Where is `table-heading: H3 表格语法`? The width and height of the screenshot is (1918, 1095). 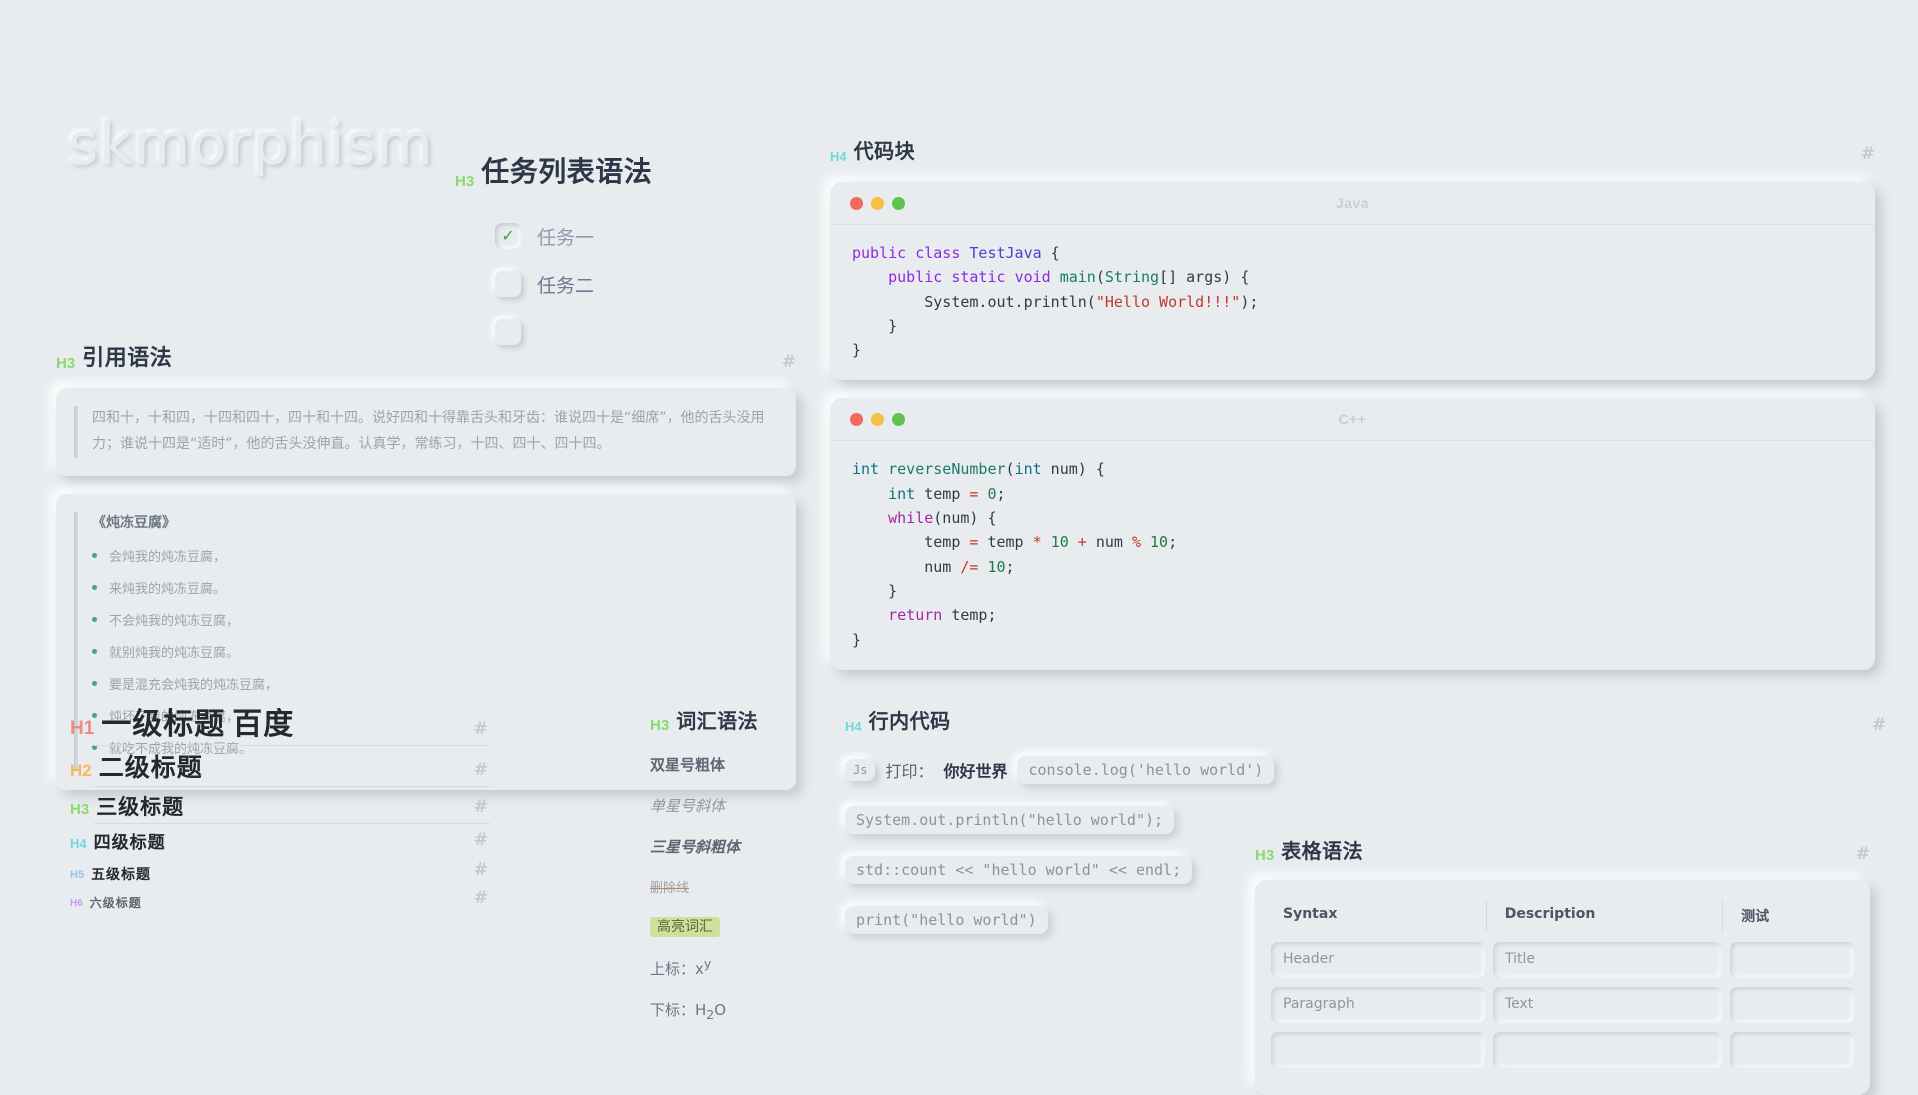
table-heading: H3 表格语法 is located at coordinates (1309, 849).